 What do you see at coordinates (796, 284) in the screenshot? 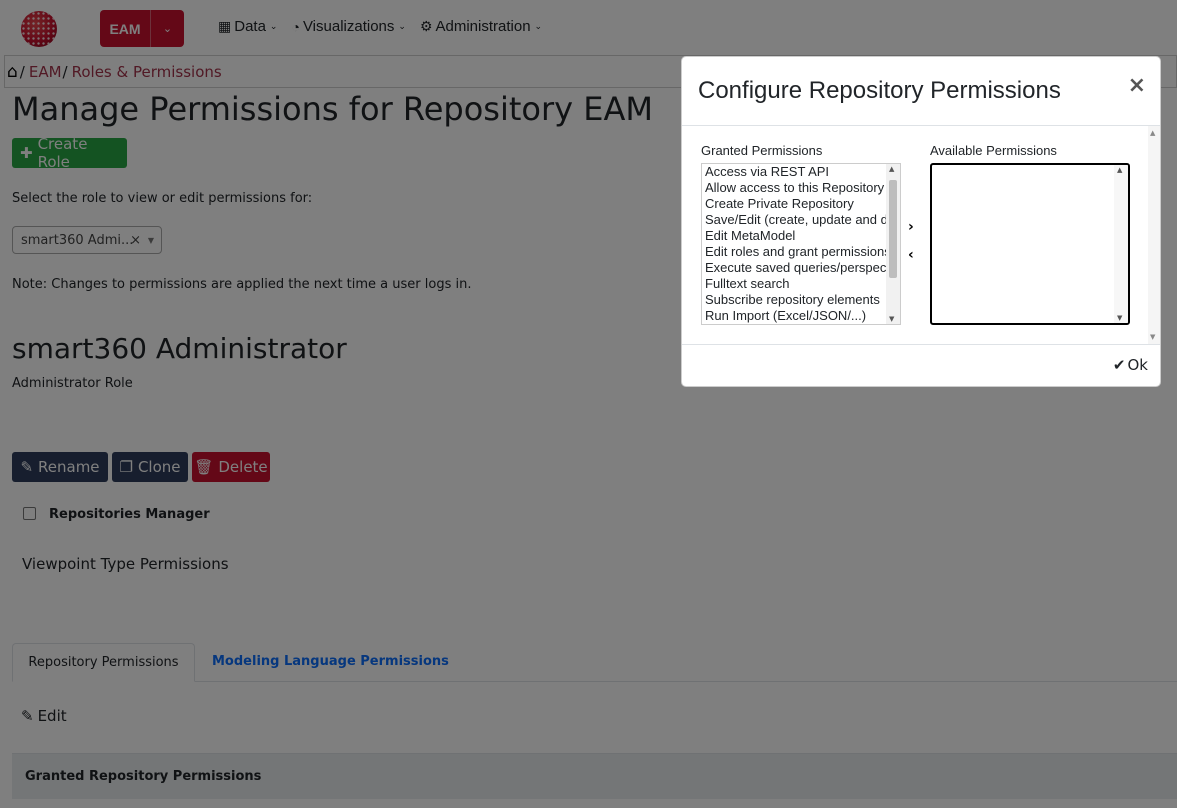
I see `granted-permission-item: Fulltext search` at bounding box center [796, 284].